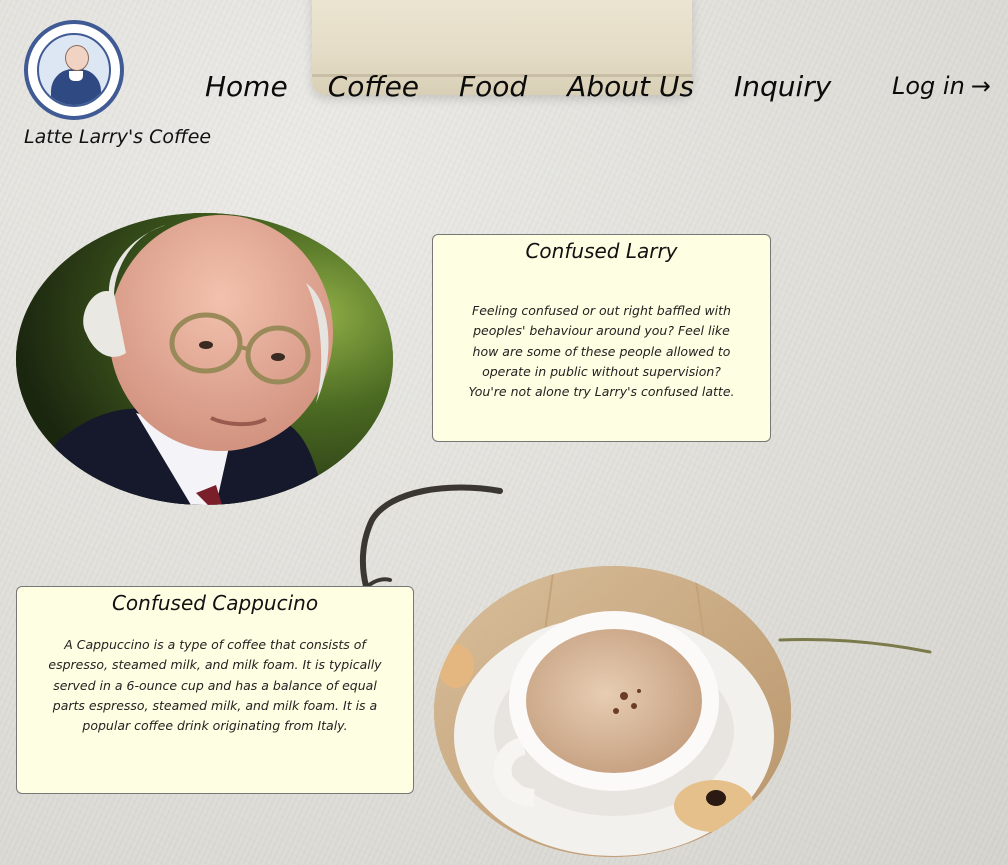 This screenshot has height=865, width=1008. I want to click on login-link: Log in →, so click(941, 86).